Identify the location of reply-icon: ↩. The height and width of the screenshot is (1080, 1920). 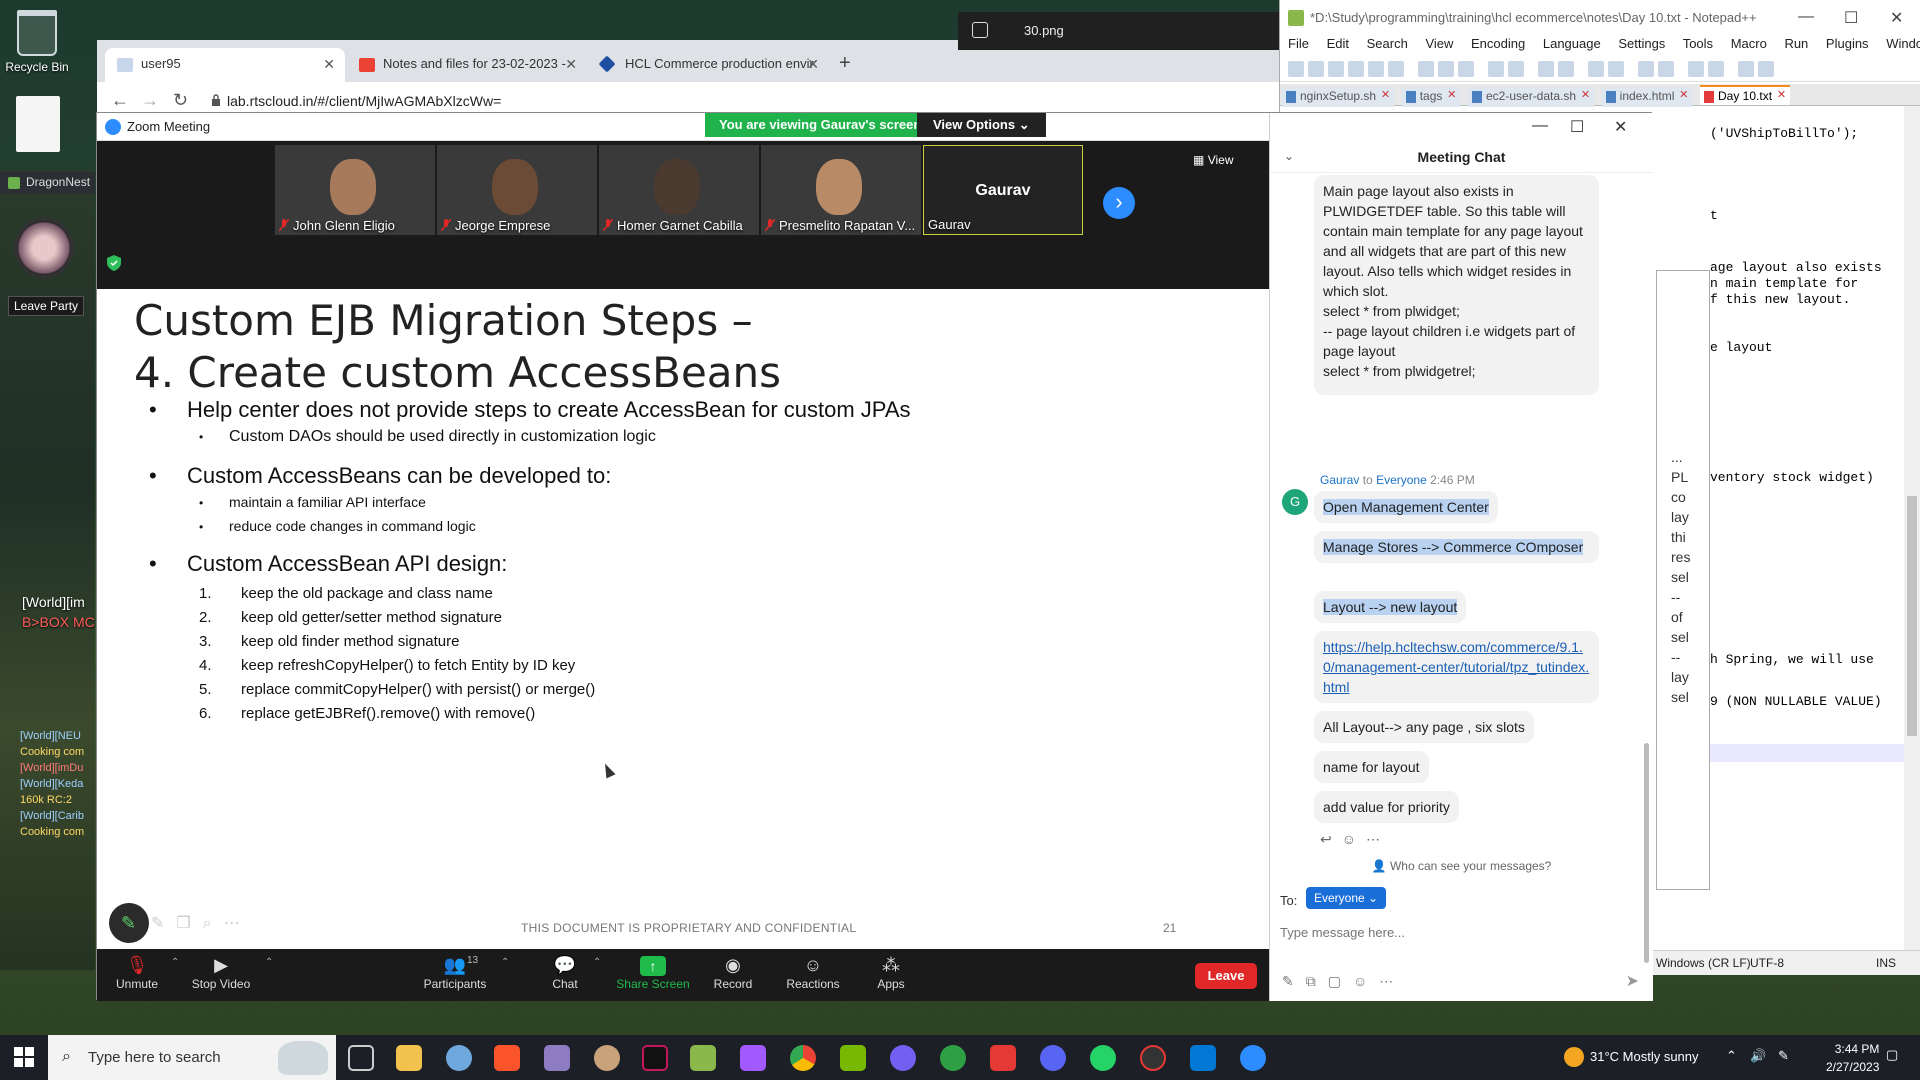
(1331, 839).